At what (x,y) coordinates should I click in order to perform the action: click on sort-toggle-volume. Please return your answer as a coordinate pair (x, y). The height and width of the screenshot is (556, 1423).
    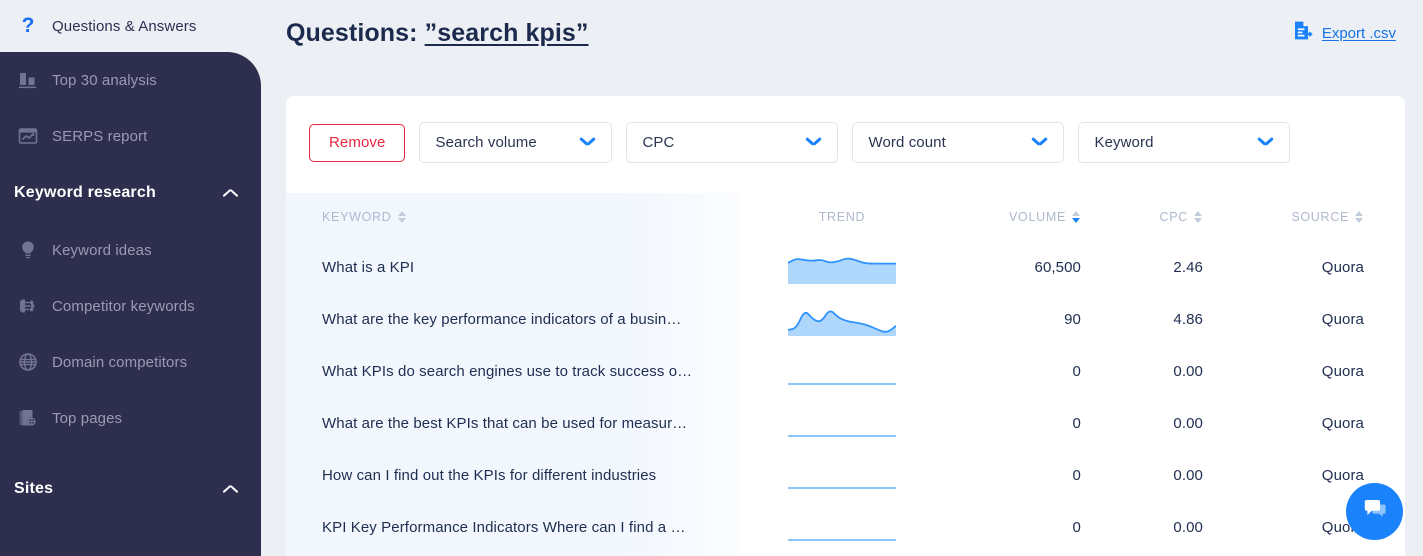
    Looking at the image, I should click on (1076, 217).